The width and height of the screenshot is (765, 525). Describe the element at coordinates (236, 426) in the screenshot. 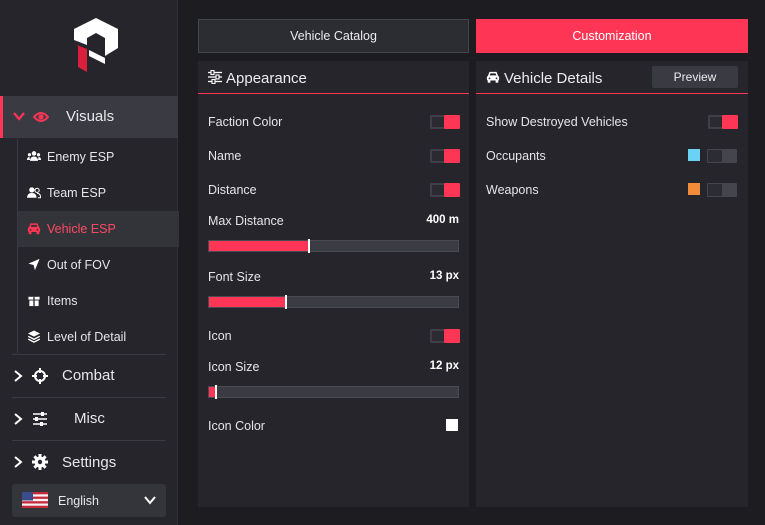

I see `icon-color-label: Icon Color` at that location.